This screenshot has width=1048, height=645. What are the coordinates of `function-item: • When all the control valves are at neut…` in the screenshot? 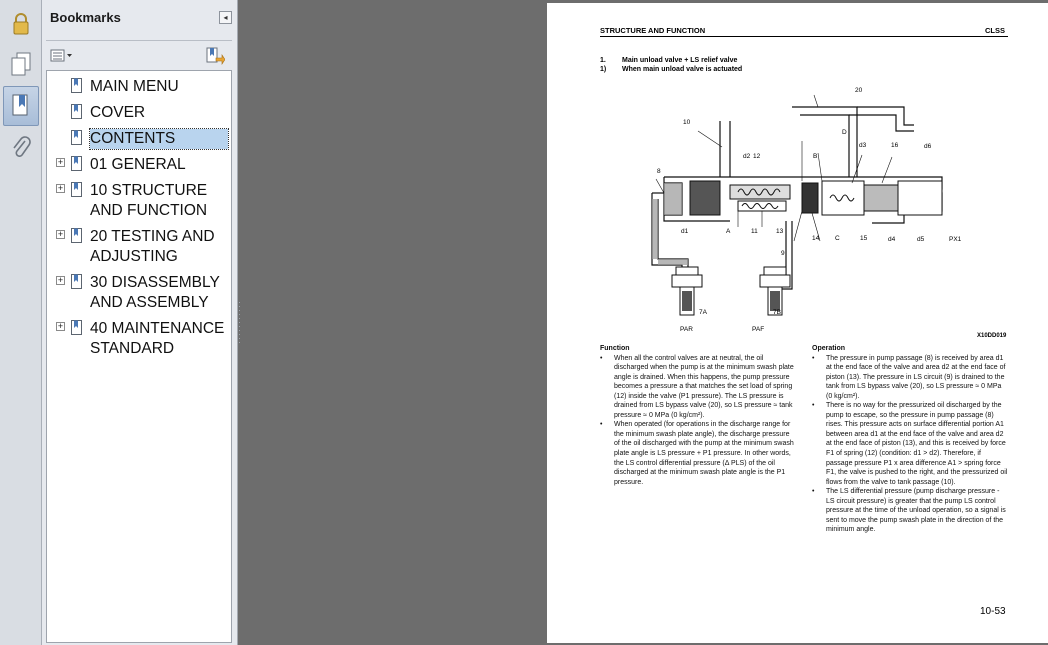 It's located at (697, 386).